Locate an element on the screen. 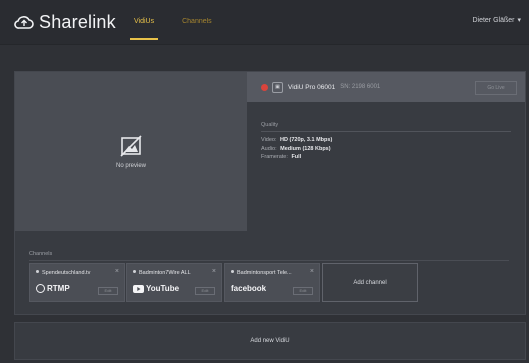 This screenshot has height=363, width=529. image-placeholder-icon is located at coordinates (131, 145).